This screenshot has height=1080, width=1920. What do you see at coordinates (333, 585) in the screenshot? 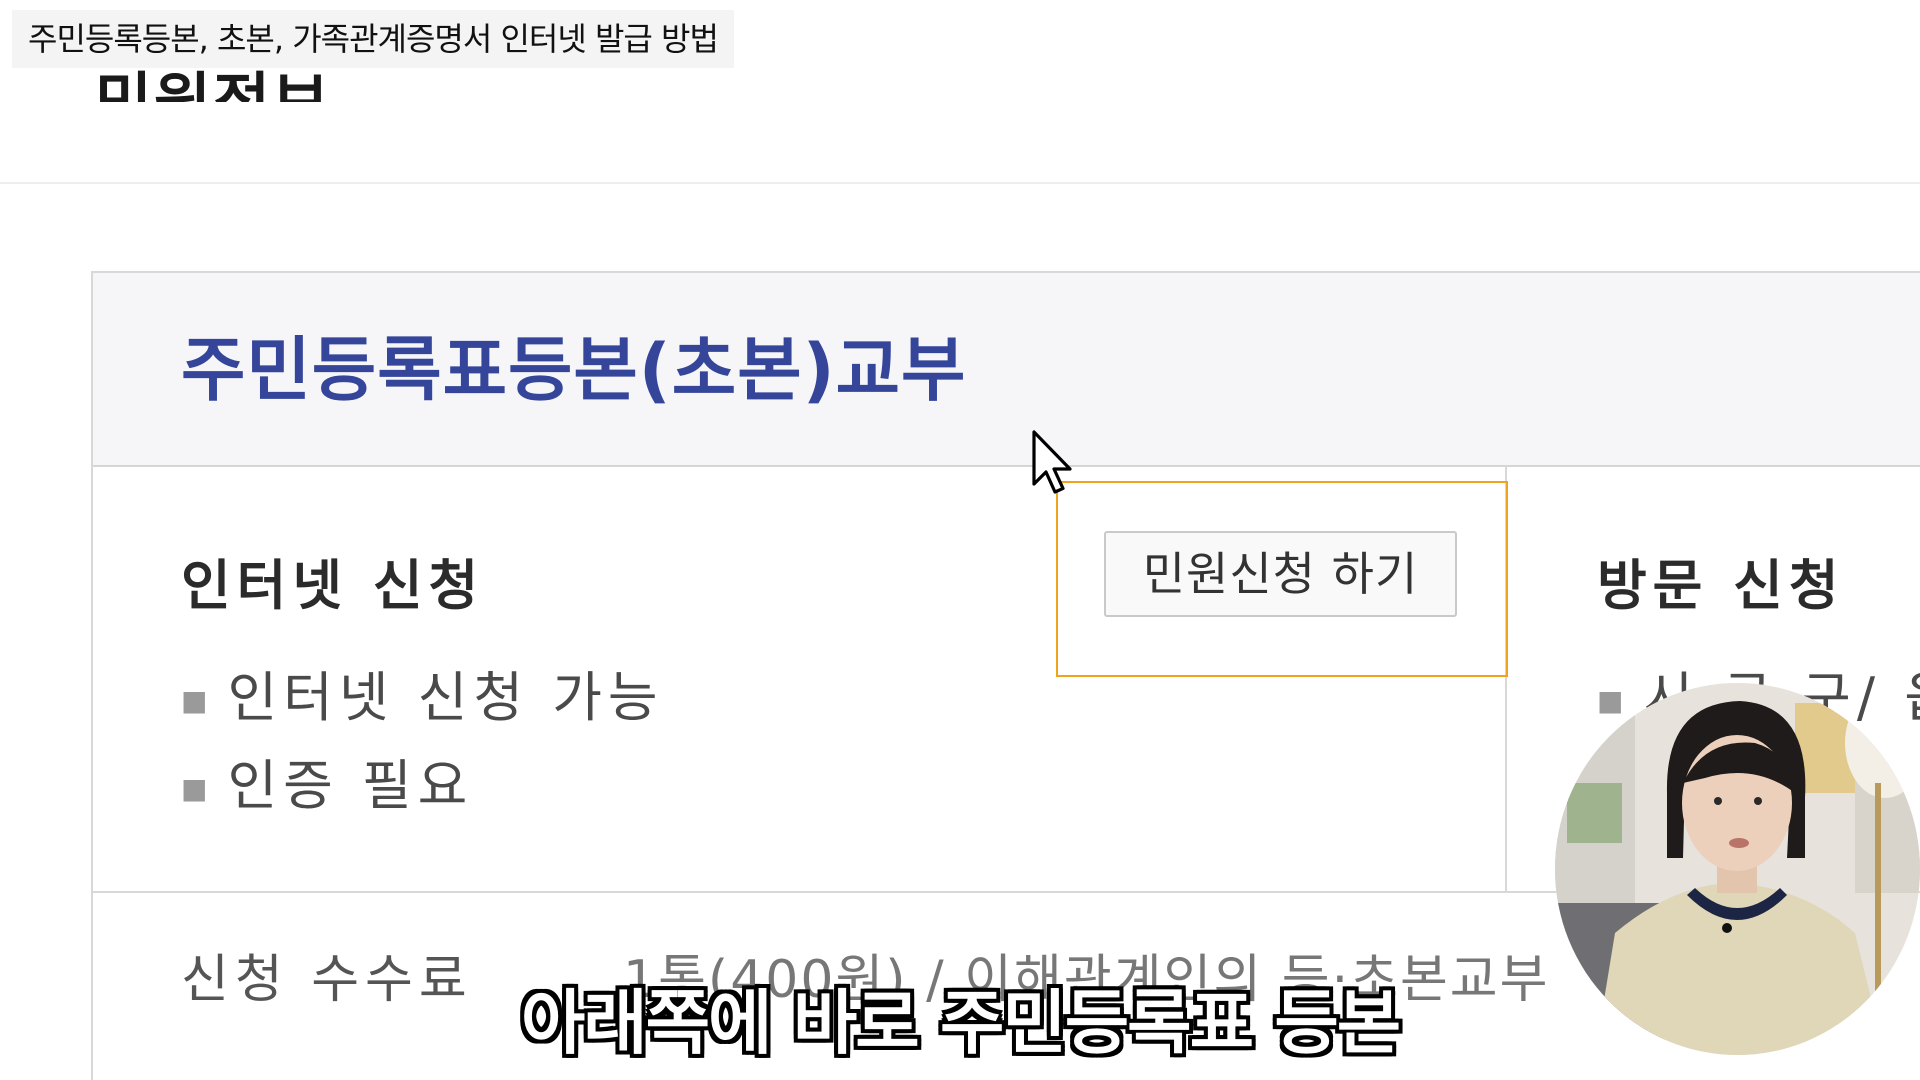
I see `internet-apply-heading: 인터넷 신청` at bounding box center [333, 585].